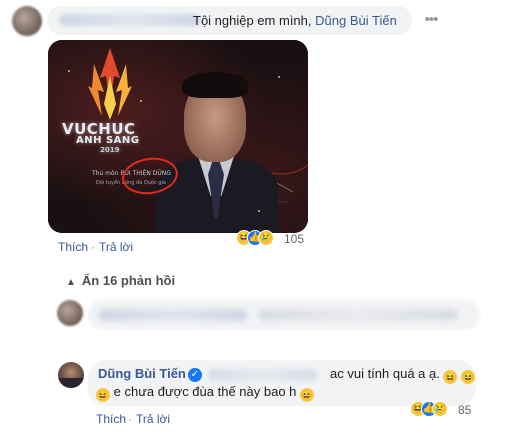  I want to click on blurred-commenter-name, so click(130, 20).